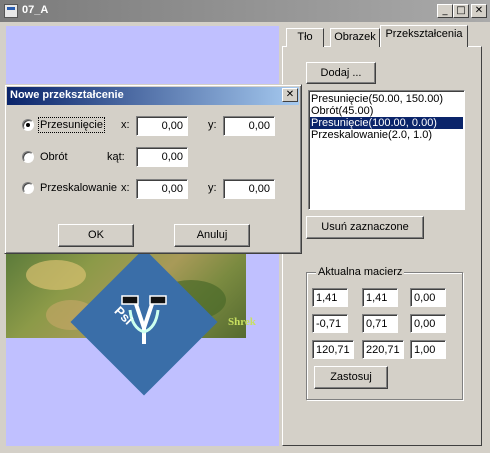 The width and height of the screenshot is (490, 453). I want to click on ok-button: OK, so click(96, 235).